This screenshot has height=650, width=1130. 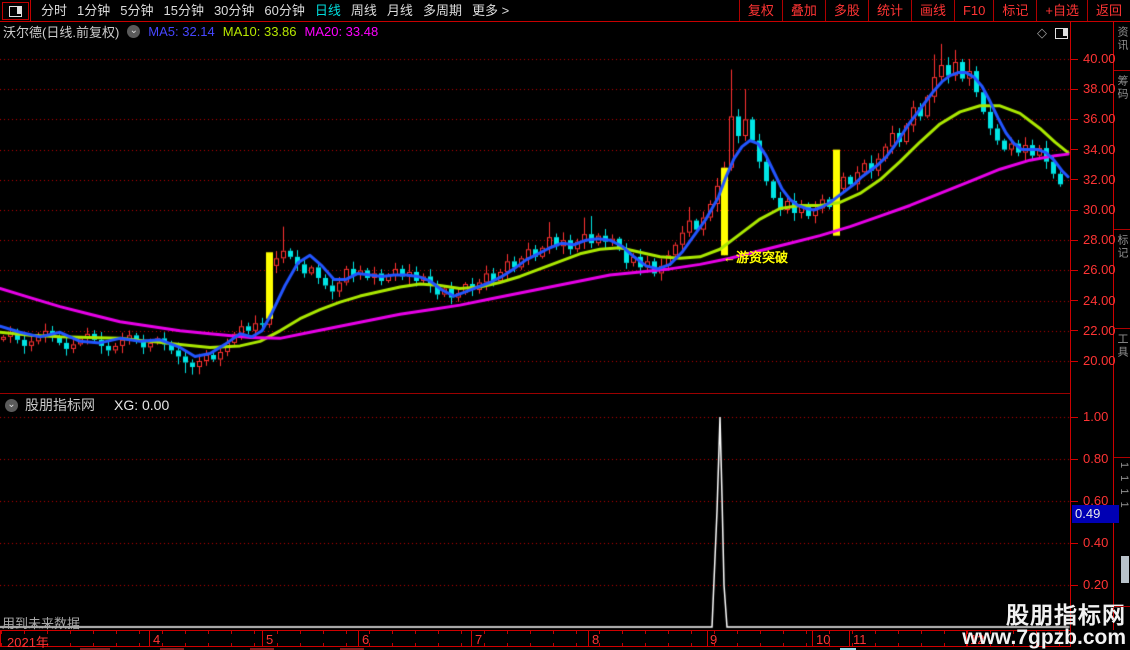 What do you see at coordinates (1099, 330) in the screenshot?
I see `price-22.00-label: 22.00` at bounding box center [1099, 330].